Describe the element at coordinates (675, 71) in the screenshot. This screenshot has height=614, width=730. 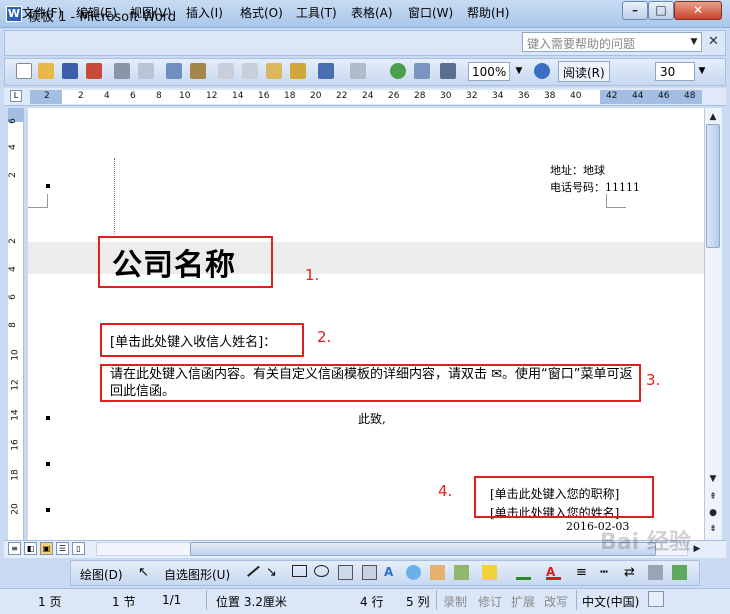
I see `font-size-select: 30` at that location.